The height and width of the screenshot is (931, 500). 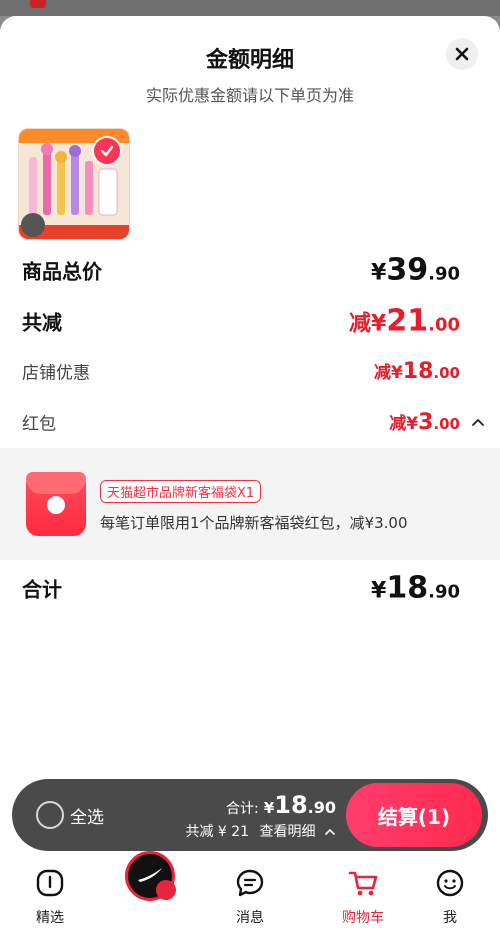 What do you see at coordinates (250, 504) in the screenshot?
I see `coupon-detail-panel: 天猫超市品牌新客福袋X1 每笔订单限用1个品牌新客福袋红包，减¥3.00` at bounding box center [250, 504].